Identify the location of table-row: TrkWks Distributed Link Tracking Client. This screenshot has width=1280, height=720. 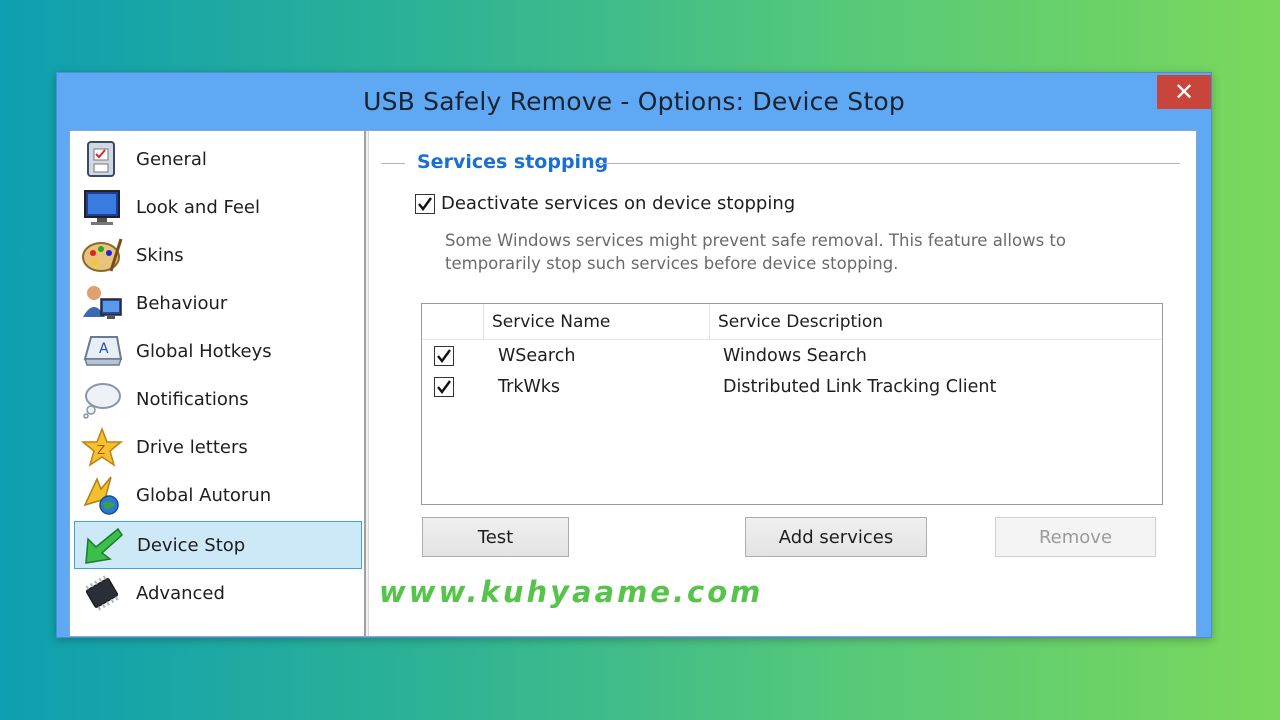
(792, 386).